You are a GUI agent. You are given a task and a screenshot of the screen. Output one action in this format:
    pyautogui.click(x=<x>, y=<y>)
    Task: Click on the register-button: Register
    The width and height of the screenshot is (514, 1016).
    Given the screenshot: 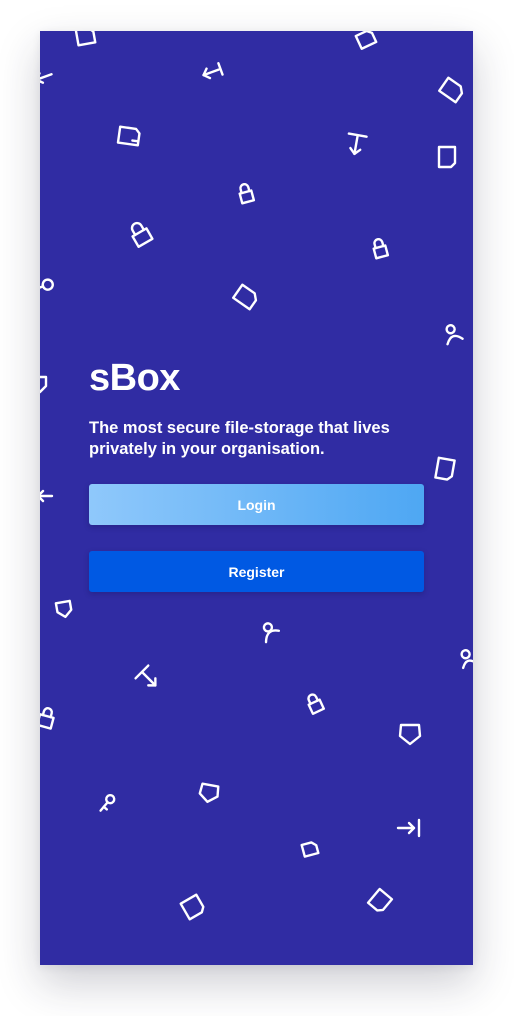 What is the action you would take?
    pyautogui.click(x=256, y=571)
    